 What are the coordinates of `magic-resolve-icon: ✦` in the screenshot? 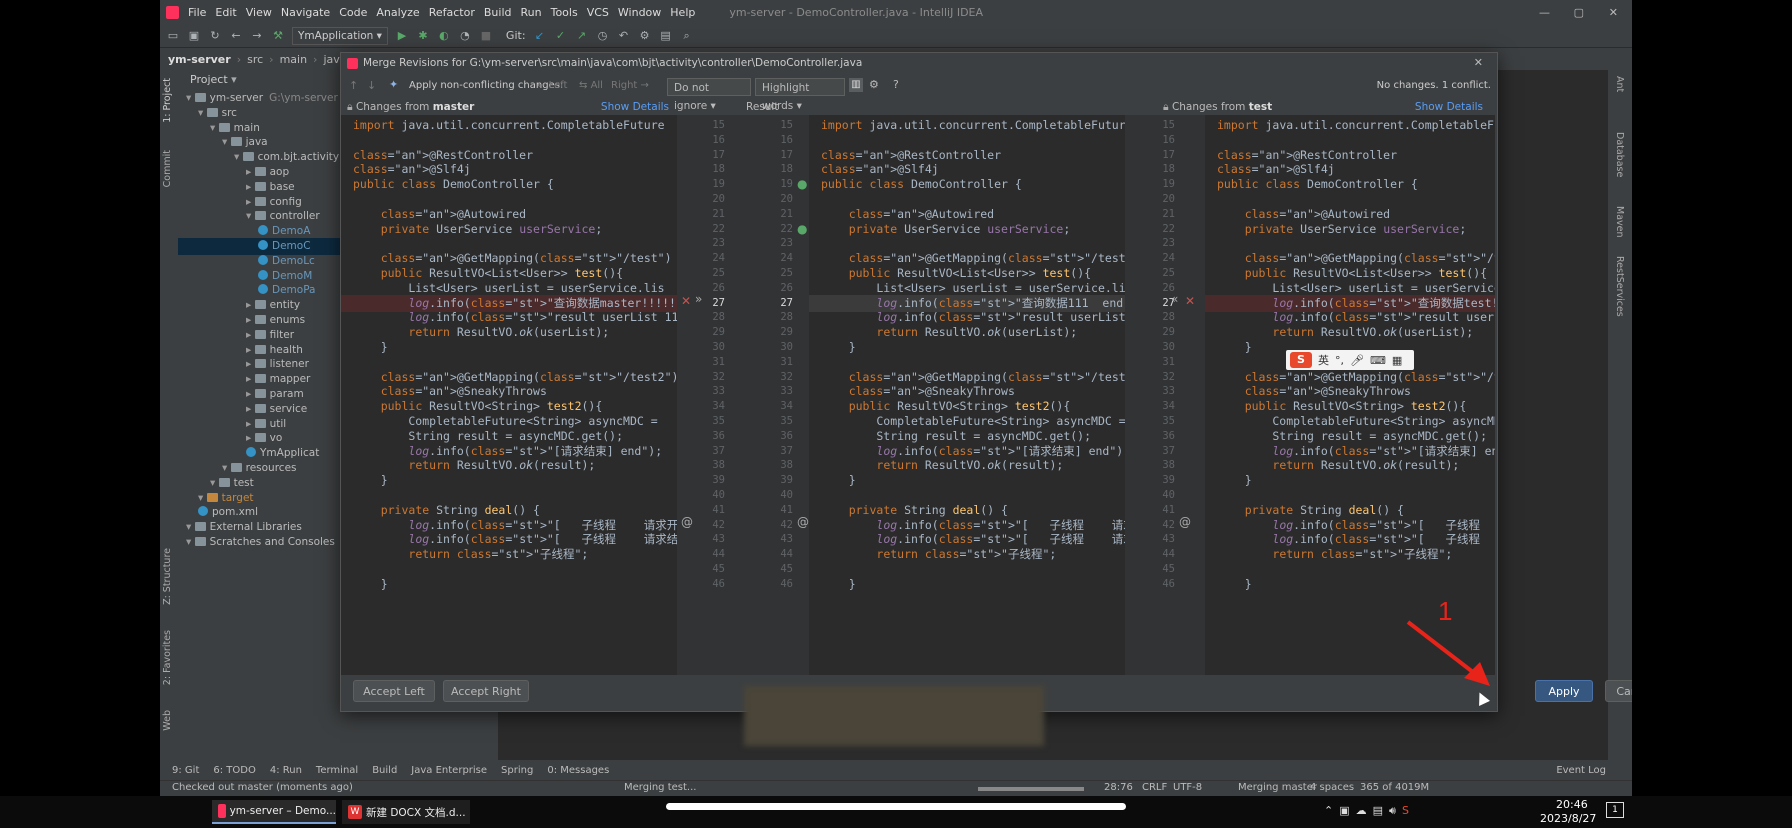 It's located at (393, 84).